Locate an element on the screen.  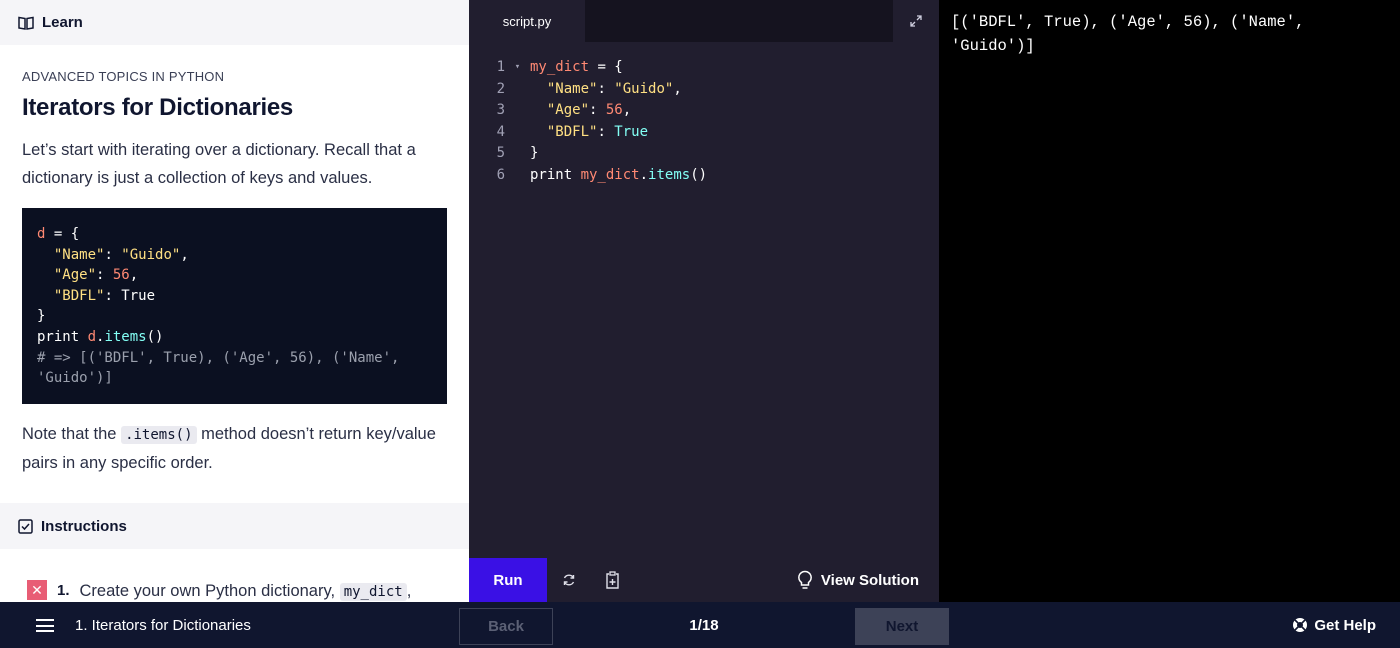
editor-toolbar: Run View Solution is located at coordinates (704, 580).